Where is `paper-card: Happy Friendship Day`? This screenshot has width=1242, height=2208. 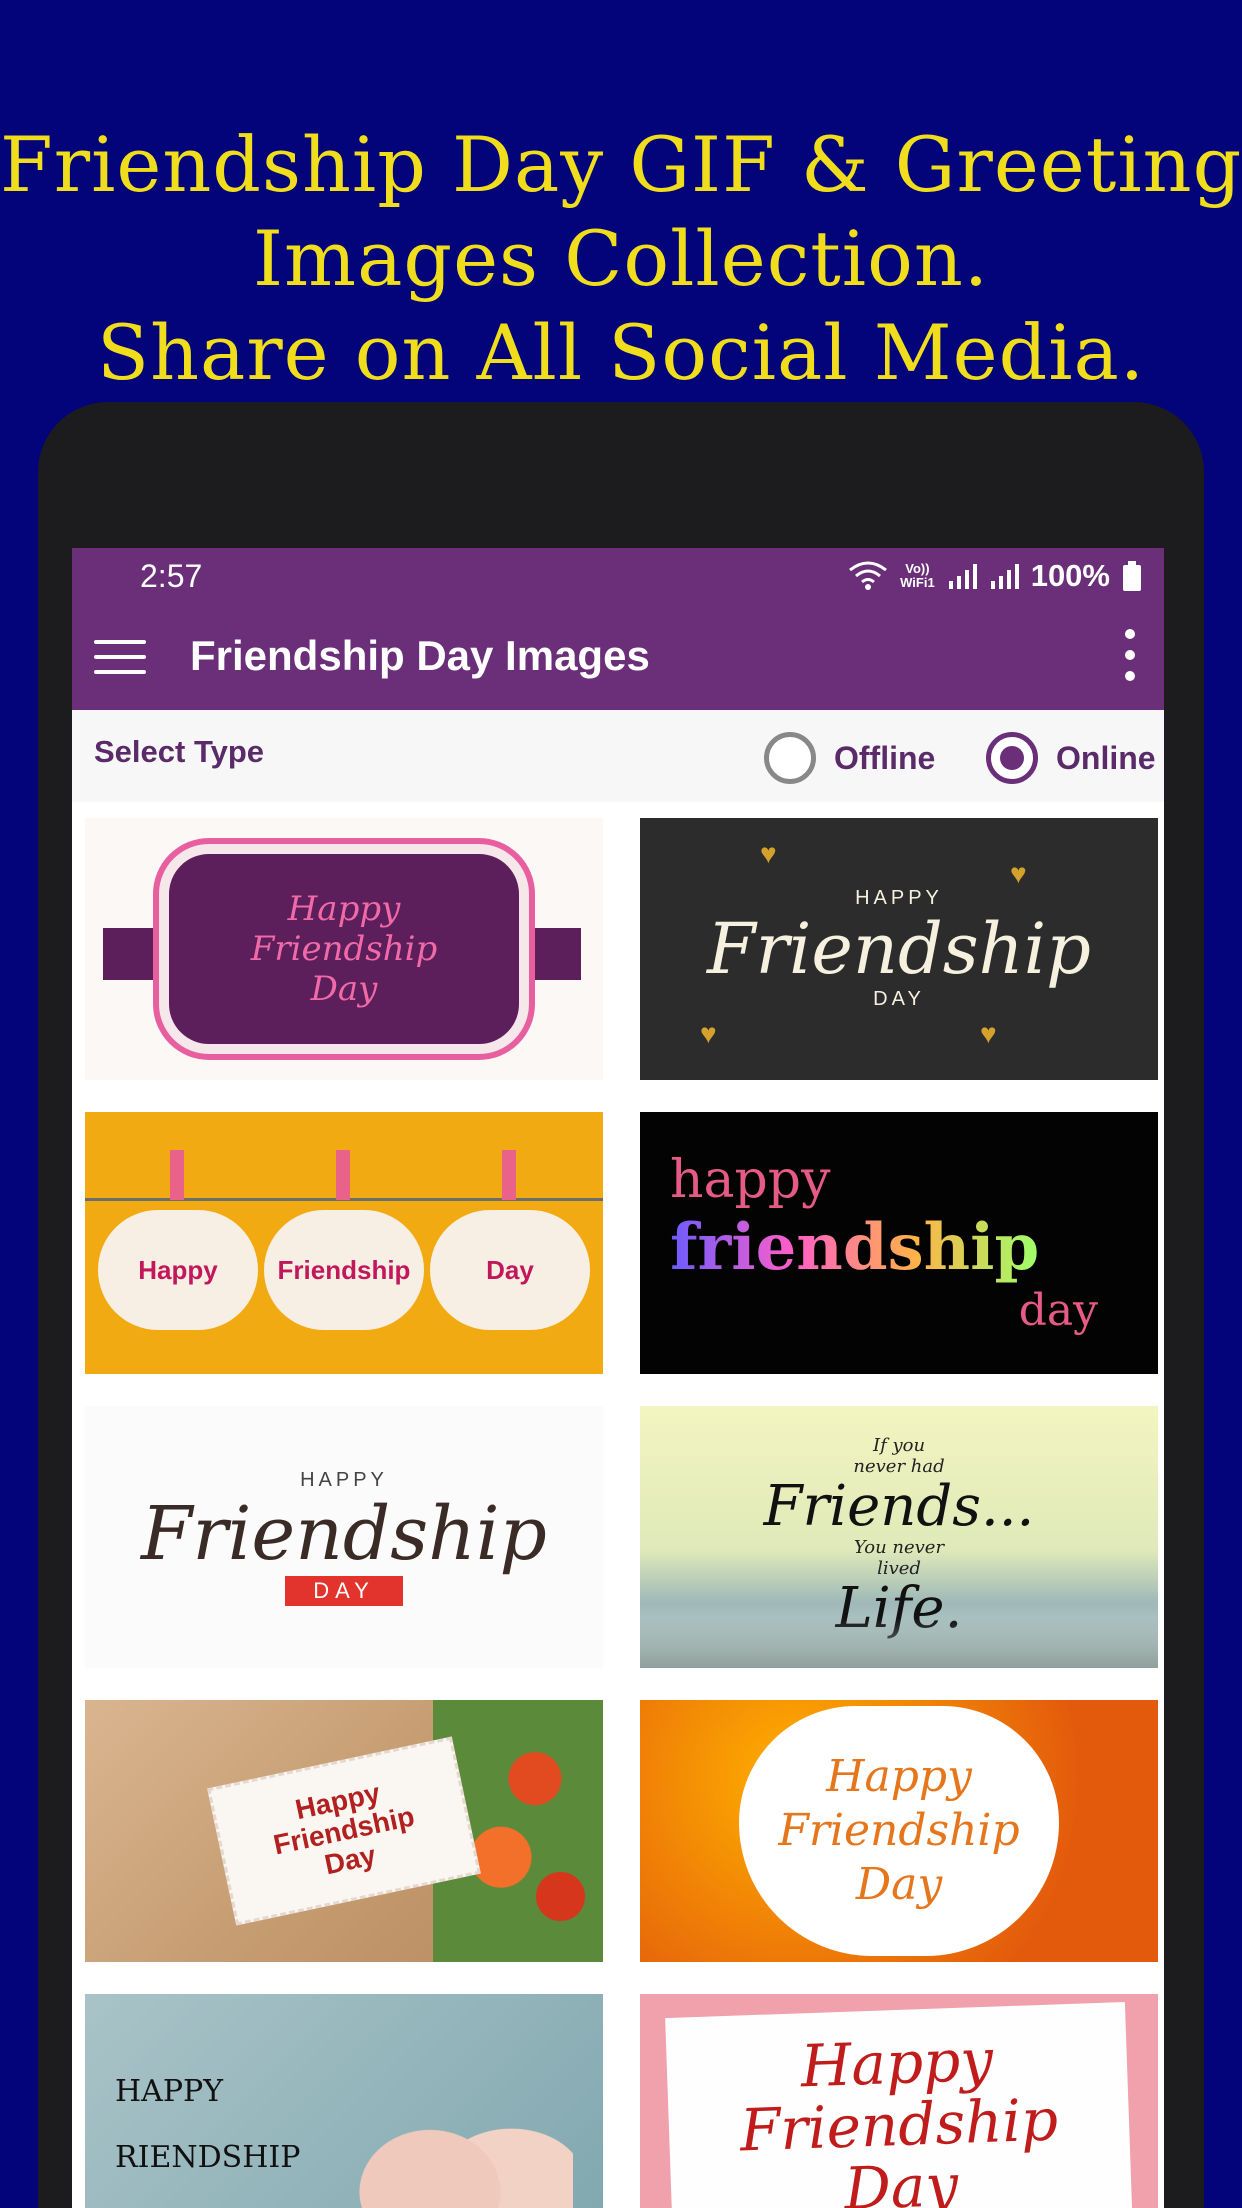 paper-card: Happy Friendship Day is located at coordinates (899, 2105).